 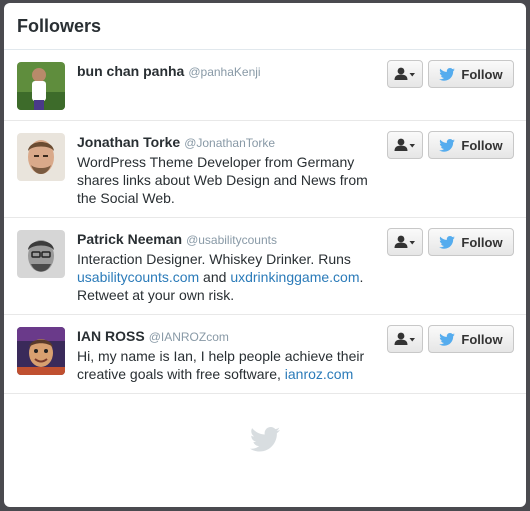 What do you see at coordinates (231, 240) in the screenshot?
I see `user-handle: @usabilitycounts` at bounding box center [231, 240].